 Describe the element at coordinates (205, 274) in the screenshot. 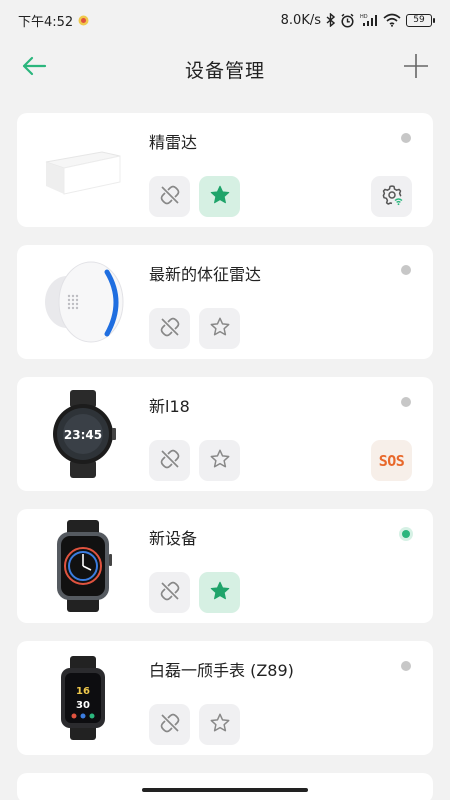

I see `device-name: 最新的体征雷达` at that location.